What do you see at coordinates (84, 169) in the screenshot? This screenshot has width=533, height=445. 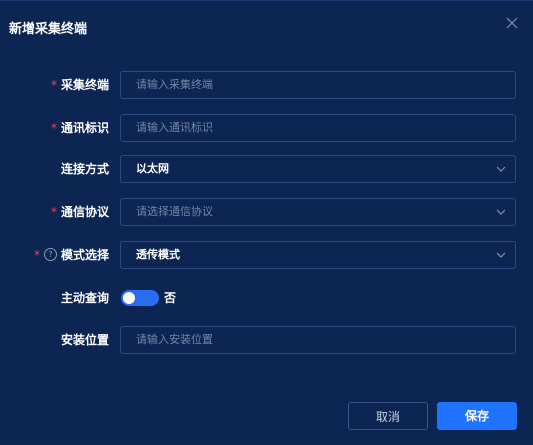 I see `connection-label: 连接方式` at bounding box center [84, 169].